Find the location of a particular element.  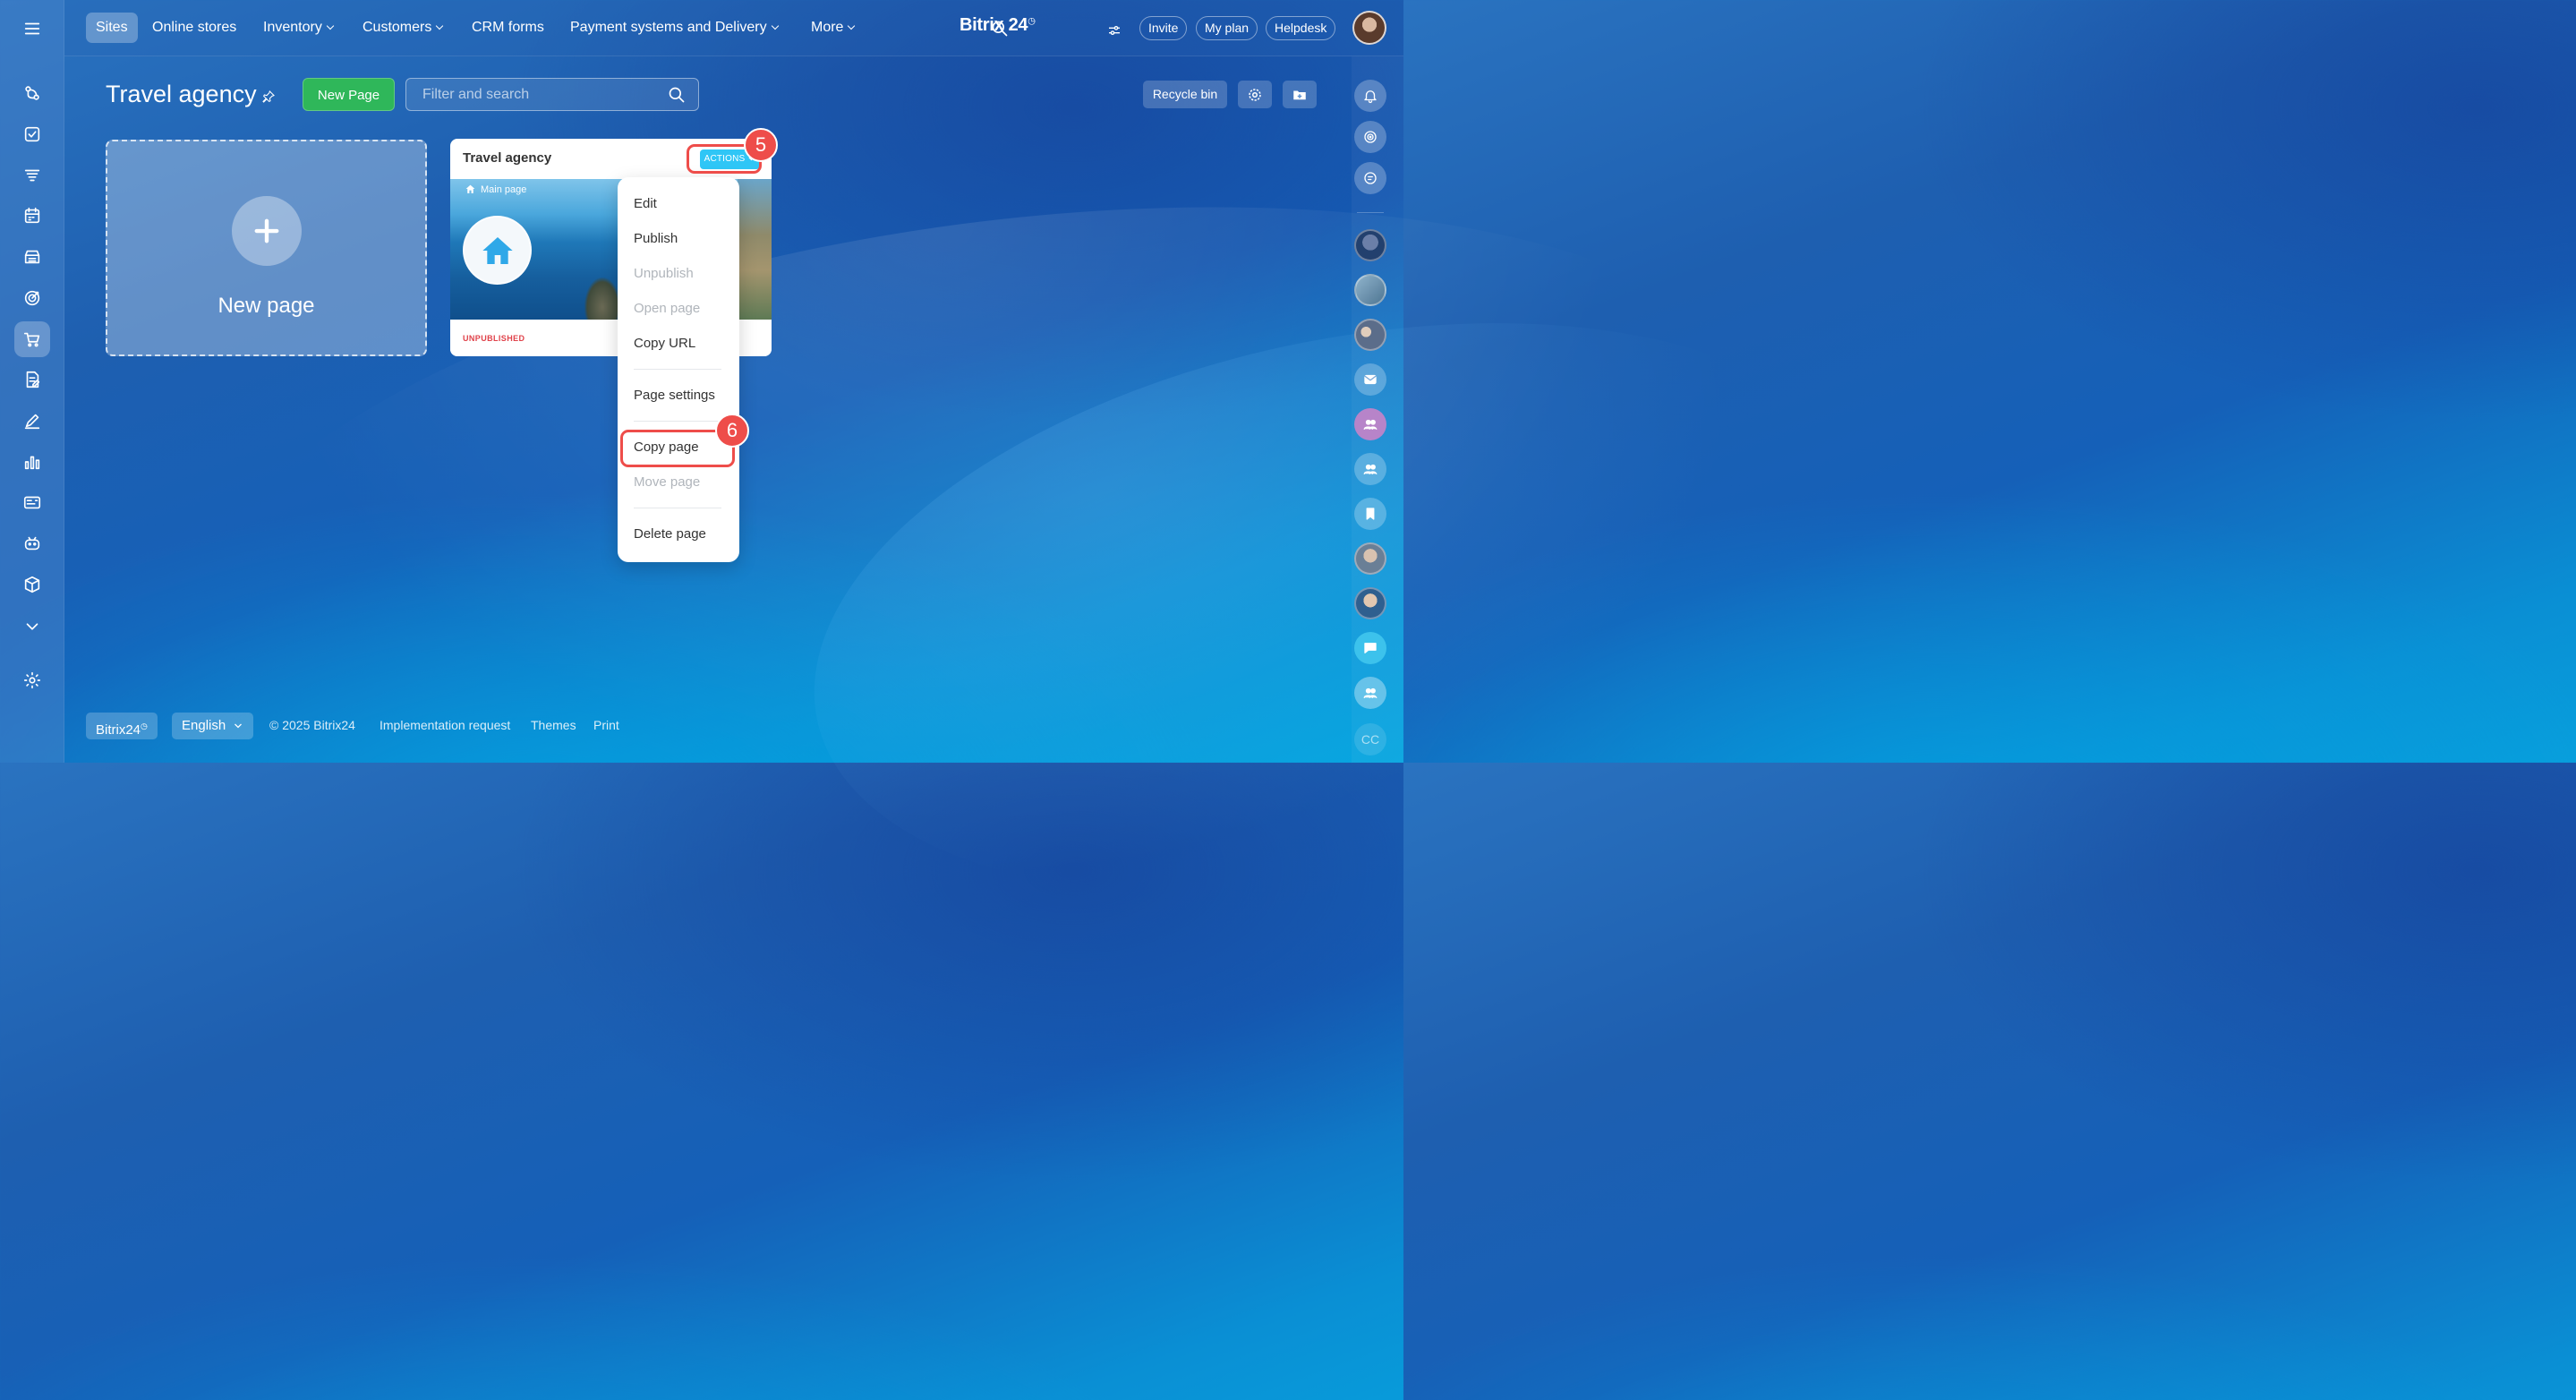

analytics-icon is located at coordinates (32, 462).